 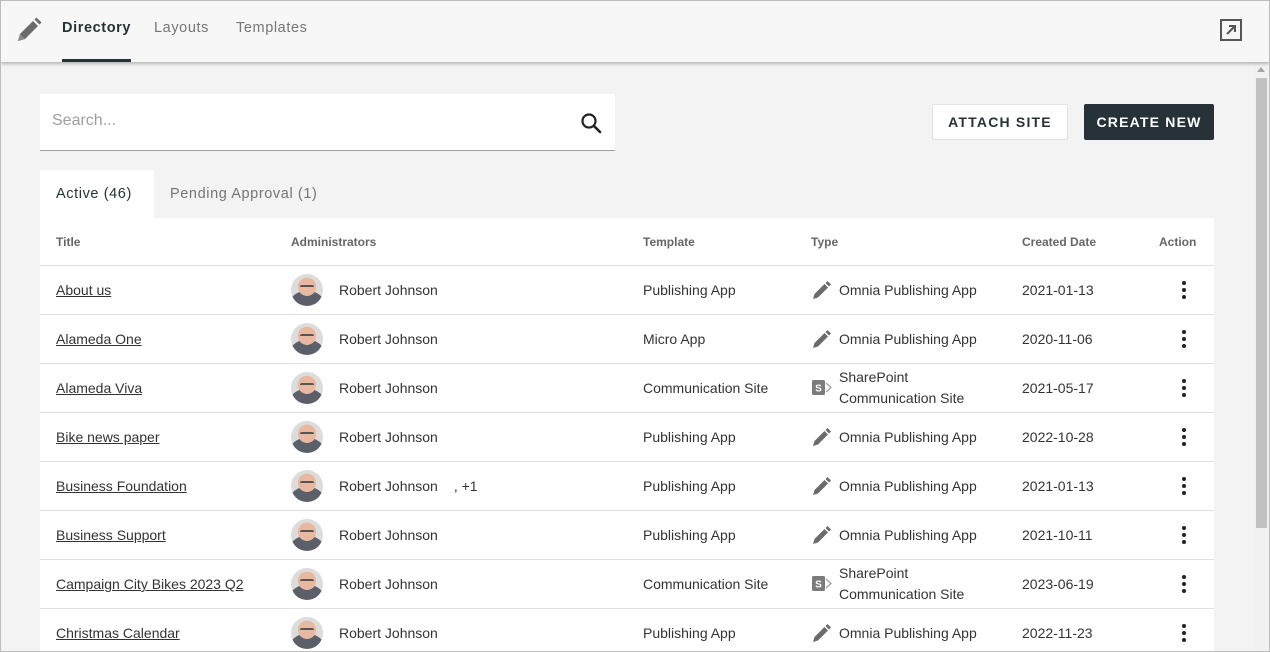 What do you see at coordinates (1058, 584) in the screenshot?
I see `created-date-cell: 2023-06-19` at bounding box center [1058, 584].